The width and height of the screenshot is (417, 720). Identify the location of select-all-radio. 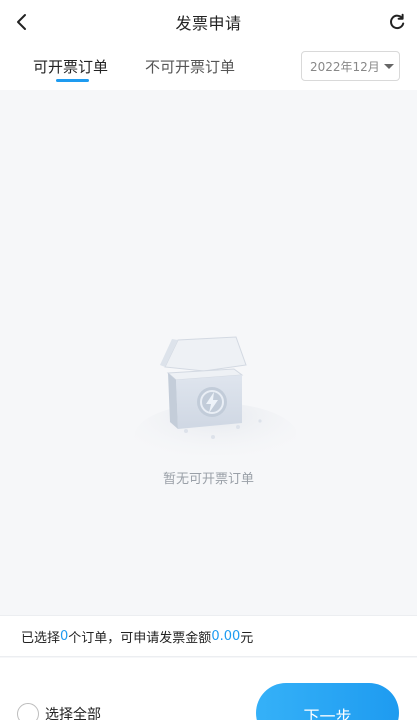
(28, 711).